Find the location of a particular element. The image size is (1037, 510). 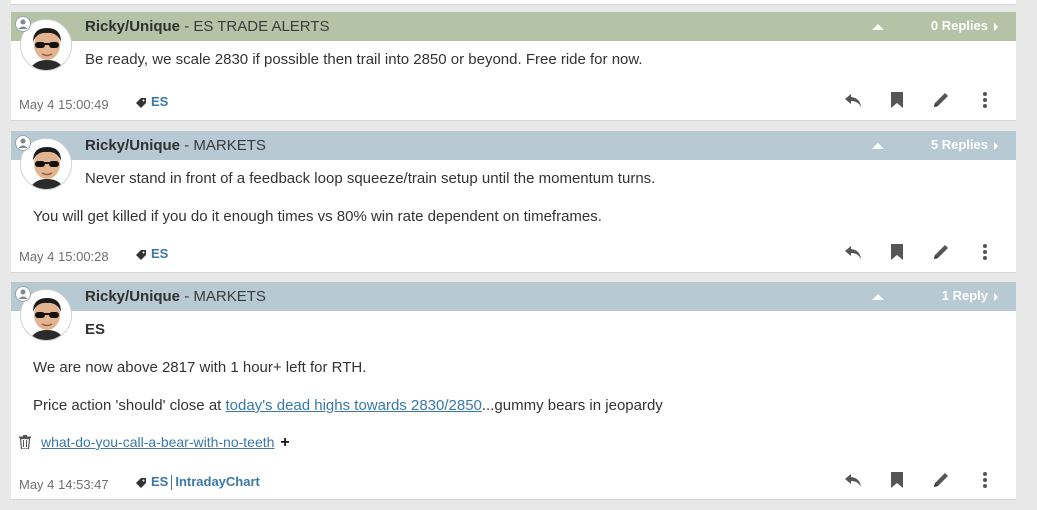

post-author-line: Ricky/Unique - ES TRADE ALERTS is located at coordinates (207, 26).